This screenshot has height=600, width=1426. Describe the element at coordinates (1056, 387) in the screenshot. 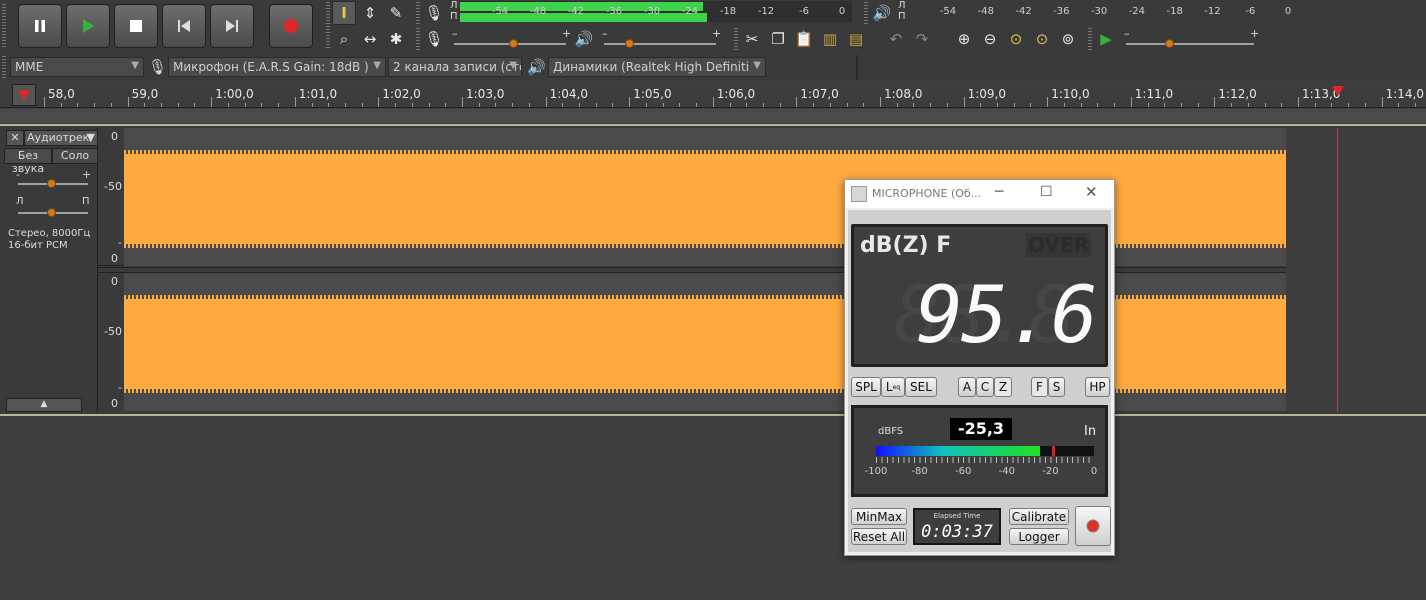

I see `slow-button: S` at that location.